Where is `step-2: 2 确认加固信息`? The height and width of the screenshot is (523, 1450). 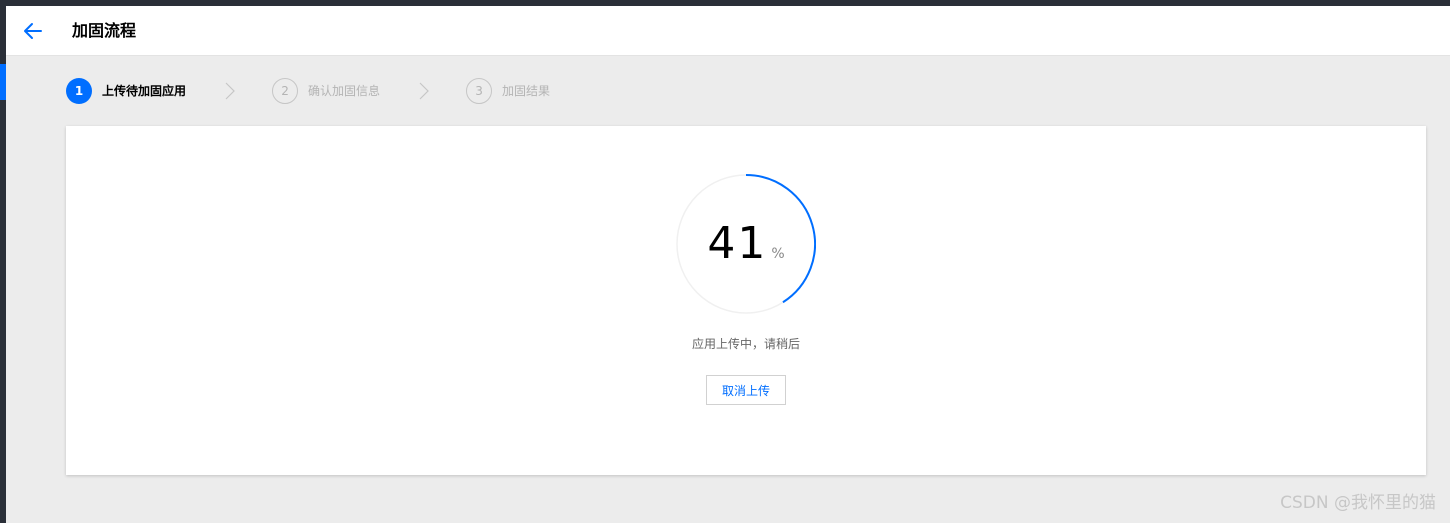
step-2: 2 确认加固信息 is located at coordinates (326, 91).